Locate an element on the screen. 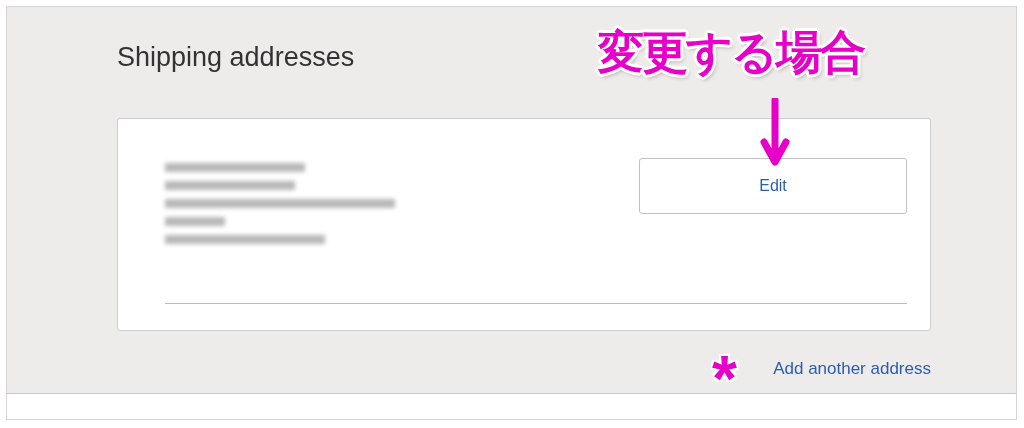  annotation-label: 変更する場合 is located at coordinates (731, 52).